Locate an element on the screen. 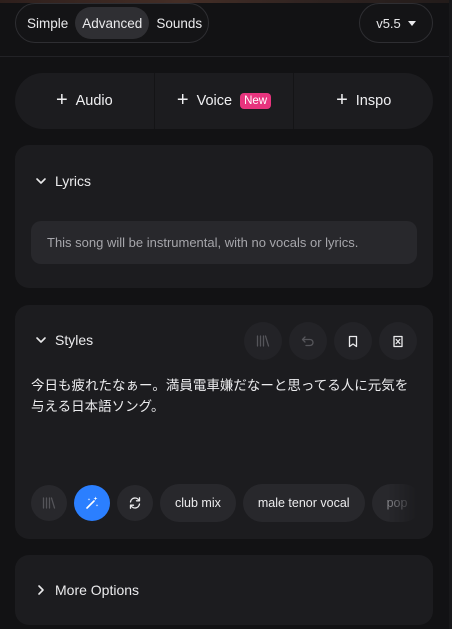 The image size is (452, 629). bookmark-button is located at coordinates (353, 341).